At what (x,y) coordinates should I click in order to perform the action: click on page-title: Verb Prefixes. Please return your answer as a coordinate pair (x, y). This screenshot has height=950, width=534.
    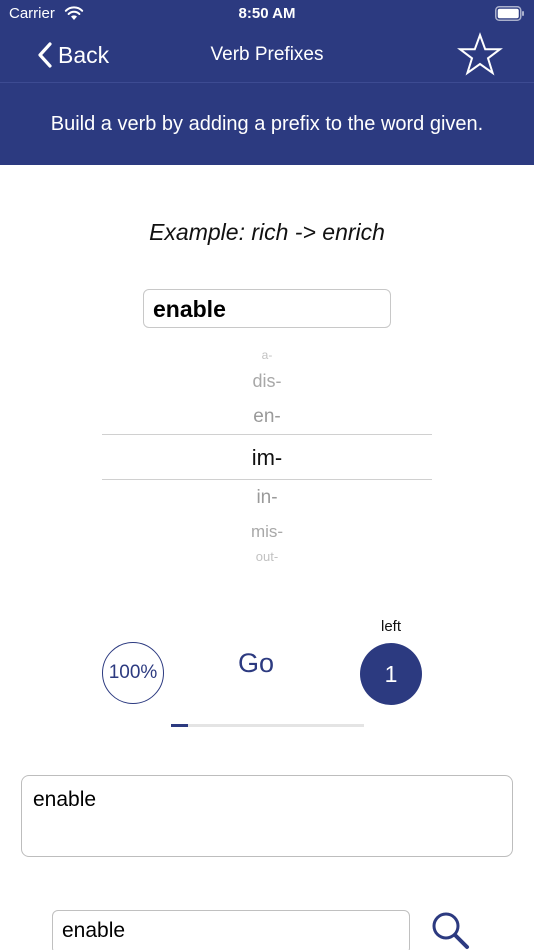
    Looking at the image, I should click on (267, 54).